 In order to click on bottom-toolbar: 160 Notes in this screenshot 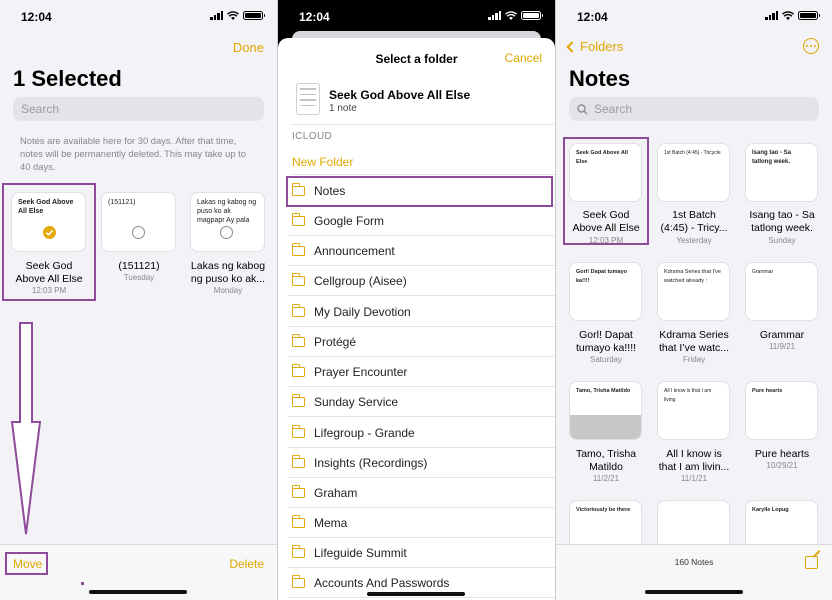, I will do `click(694, 572)`.